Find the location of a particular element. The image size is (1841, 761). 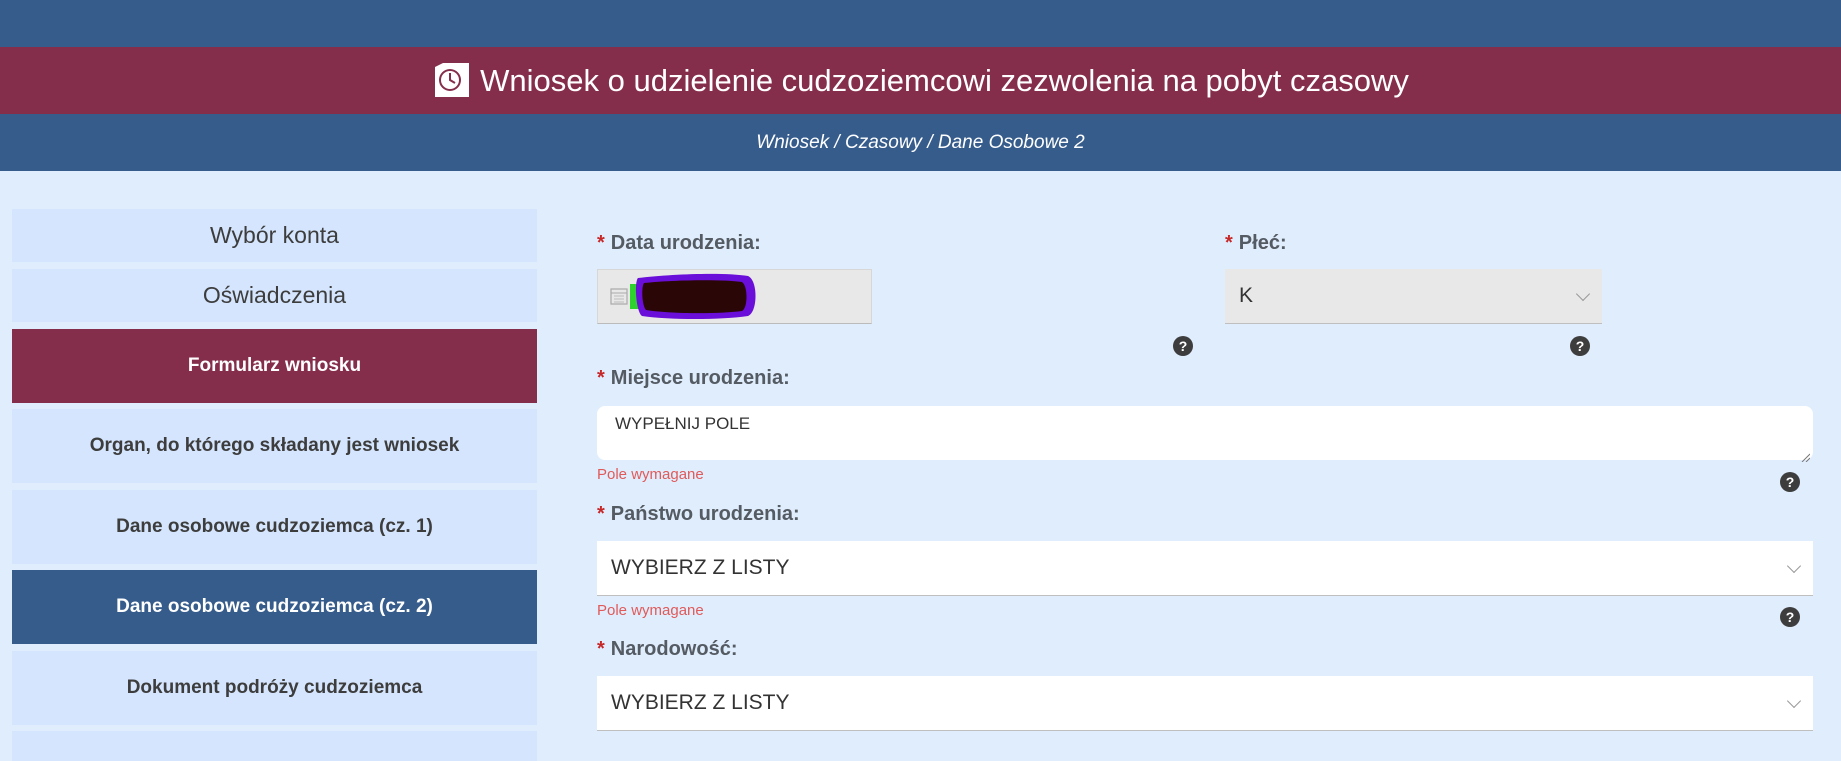

sidebar-item-declarations: Oświadczenia is located at coordinates (274, 295).